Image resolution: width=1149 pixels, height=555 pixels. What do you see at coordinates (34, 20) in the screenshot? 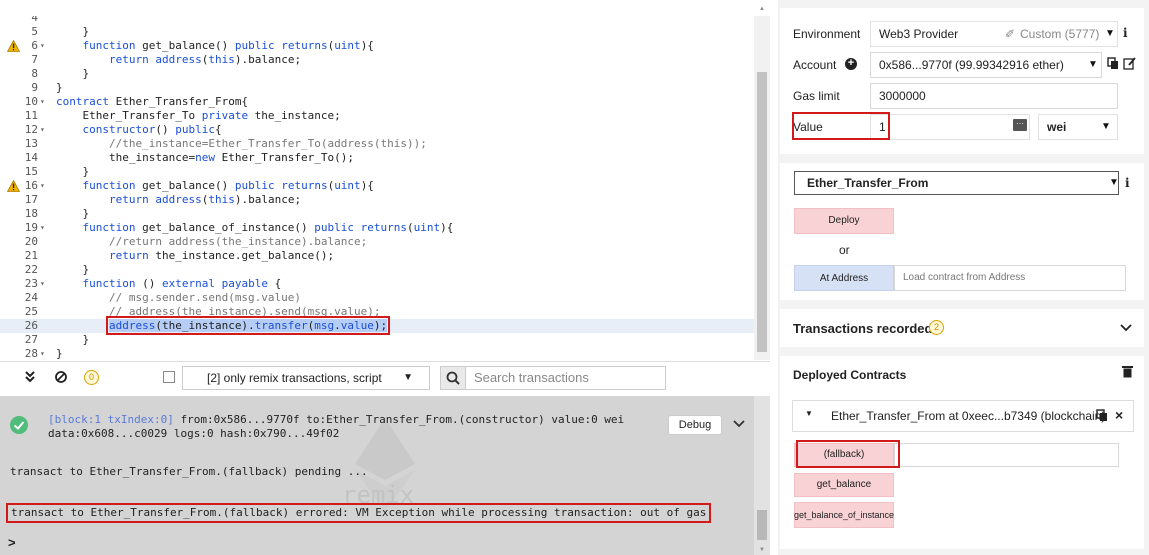
I see `line-number: 4` at bounding box center [34, 20].